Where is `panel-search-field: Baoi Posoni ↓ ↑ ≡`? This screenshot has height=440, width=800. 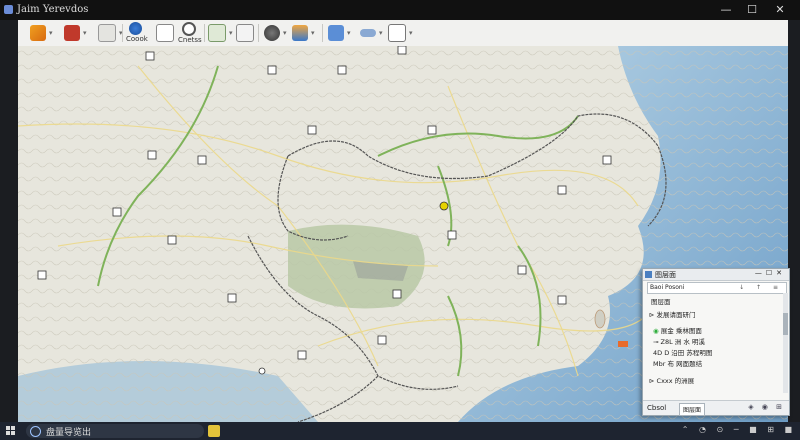
panel-search-field: Baoi Posoni ↓ ↑ ≡ is located at coordinates (717, 288).